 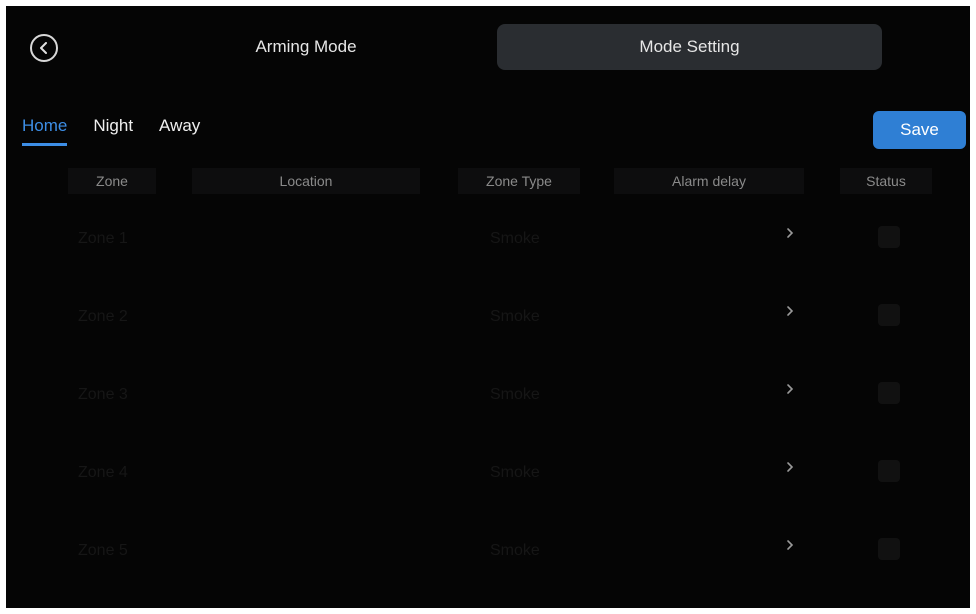 I want to click on zone-name: Zone 5, so click(x=103, y=550).